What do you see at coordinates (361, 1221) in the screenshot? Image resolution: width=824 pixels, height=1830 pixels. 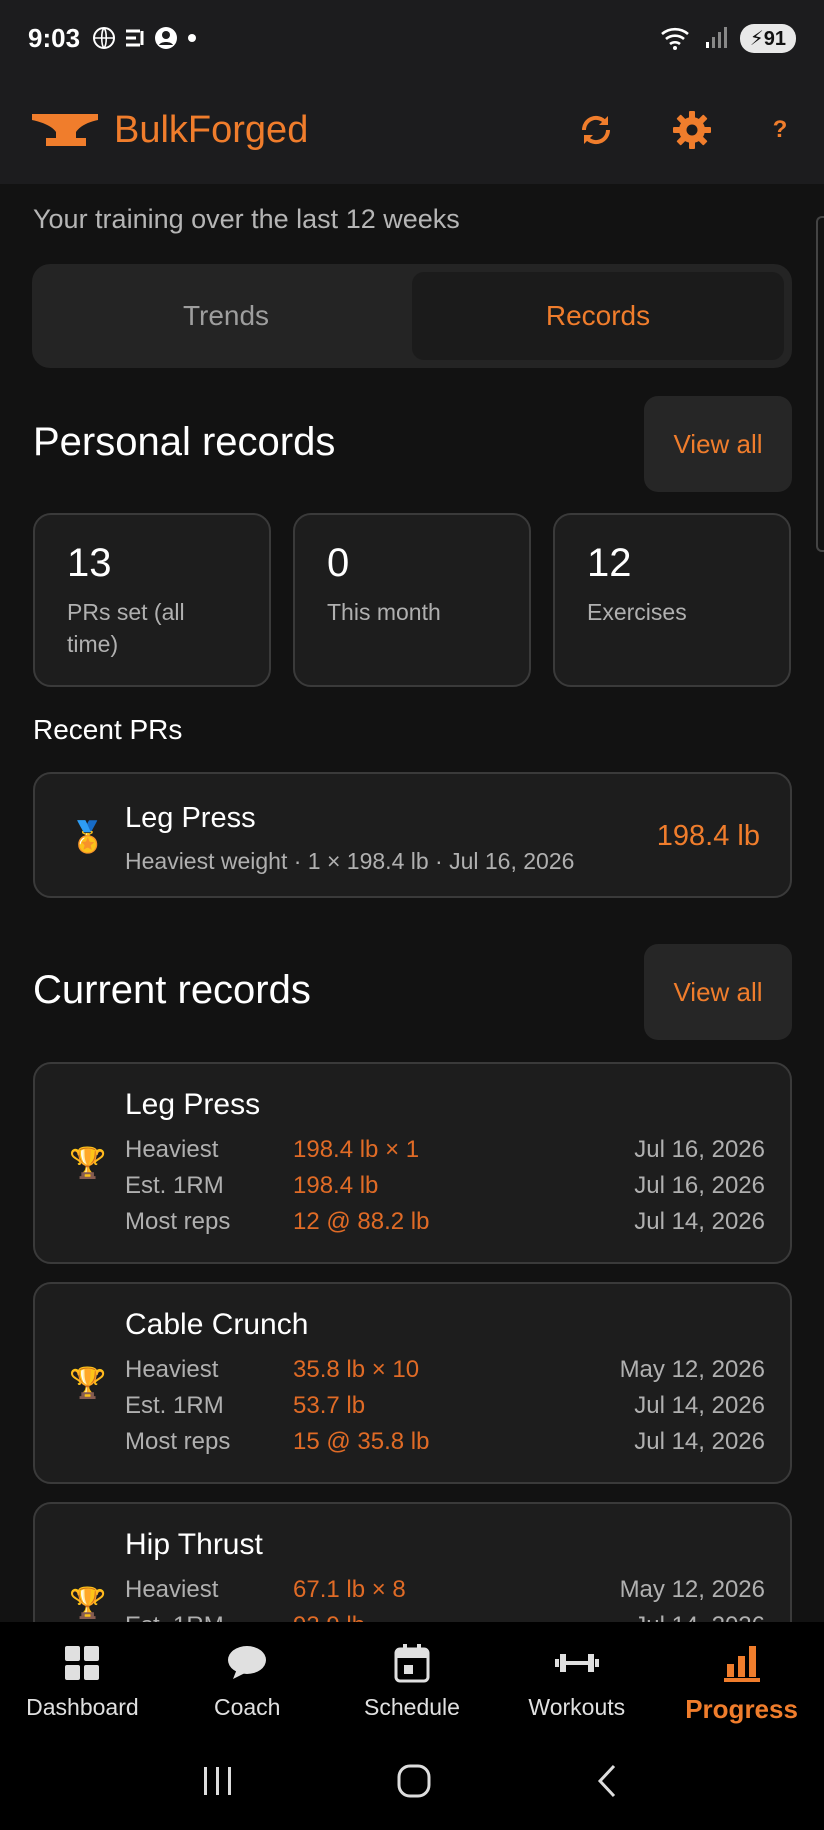 I see `record-value: 12 @ 88.2 lb` at bounding box center [361, 1221].